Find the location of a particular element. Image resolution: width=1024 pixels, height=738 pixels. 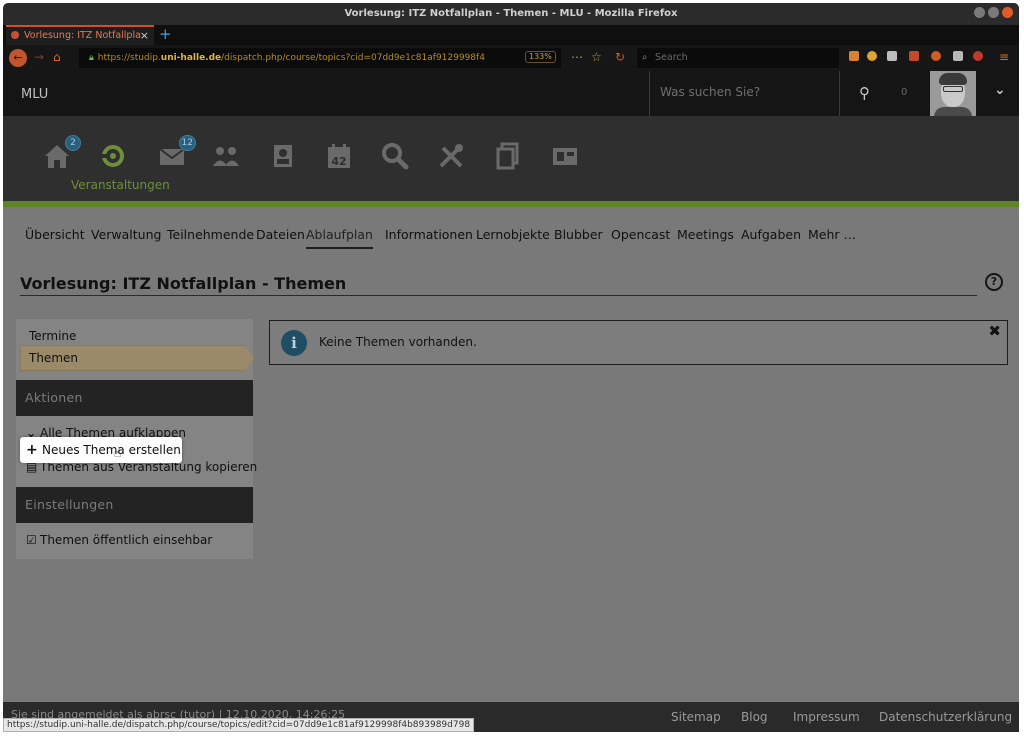

close-icon: ✖ is located at coordinates (994, 331).